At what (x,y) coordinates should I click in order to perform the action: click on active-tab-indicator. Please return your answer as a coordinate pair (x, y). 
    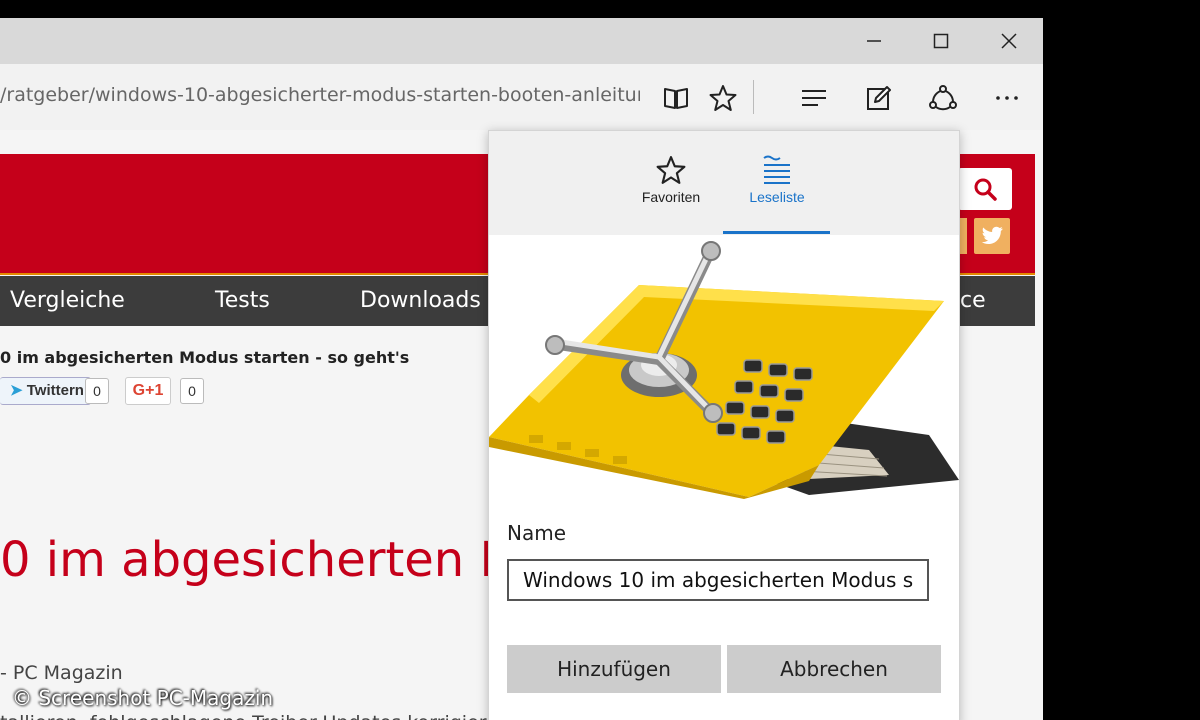
    Looking at the image, I should click on (776, 232).